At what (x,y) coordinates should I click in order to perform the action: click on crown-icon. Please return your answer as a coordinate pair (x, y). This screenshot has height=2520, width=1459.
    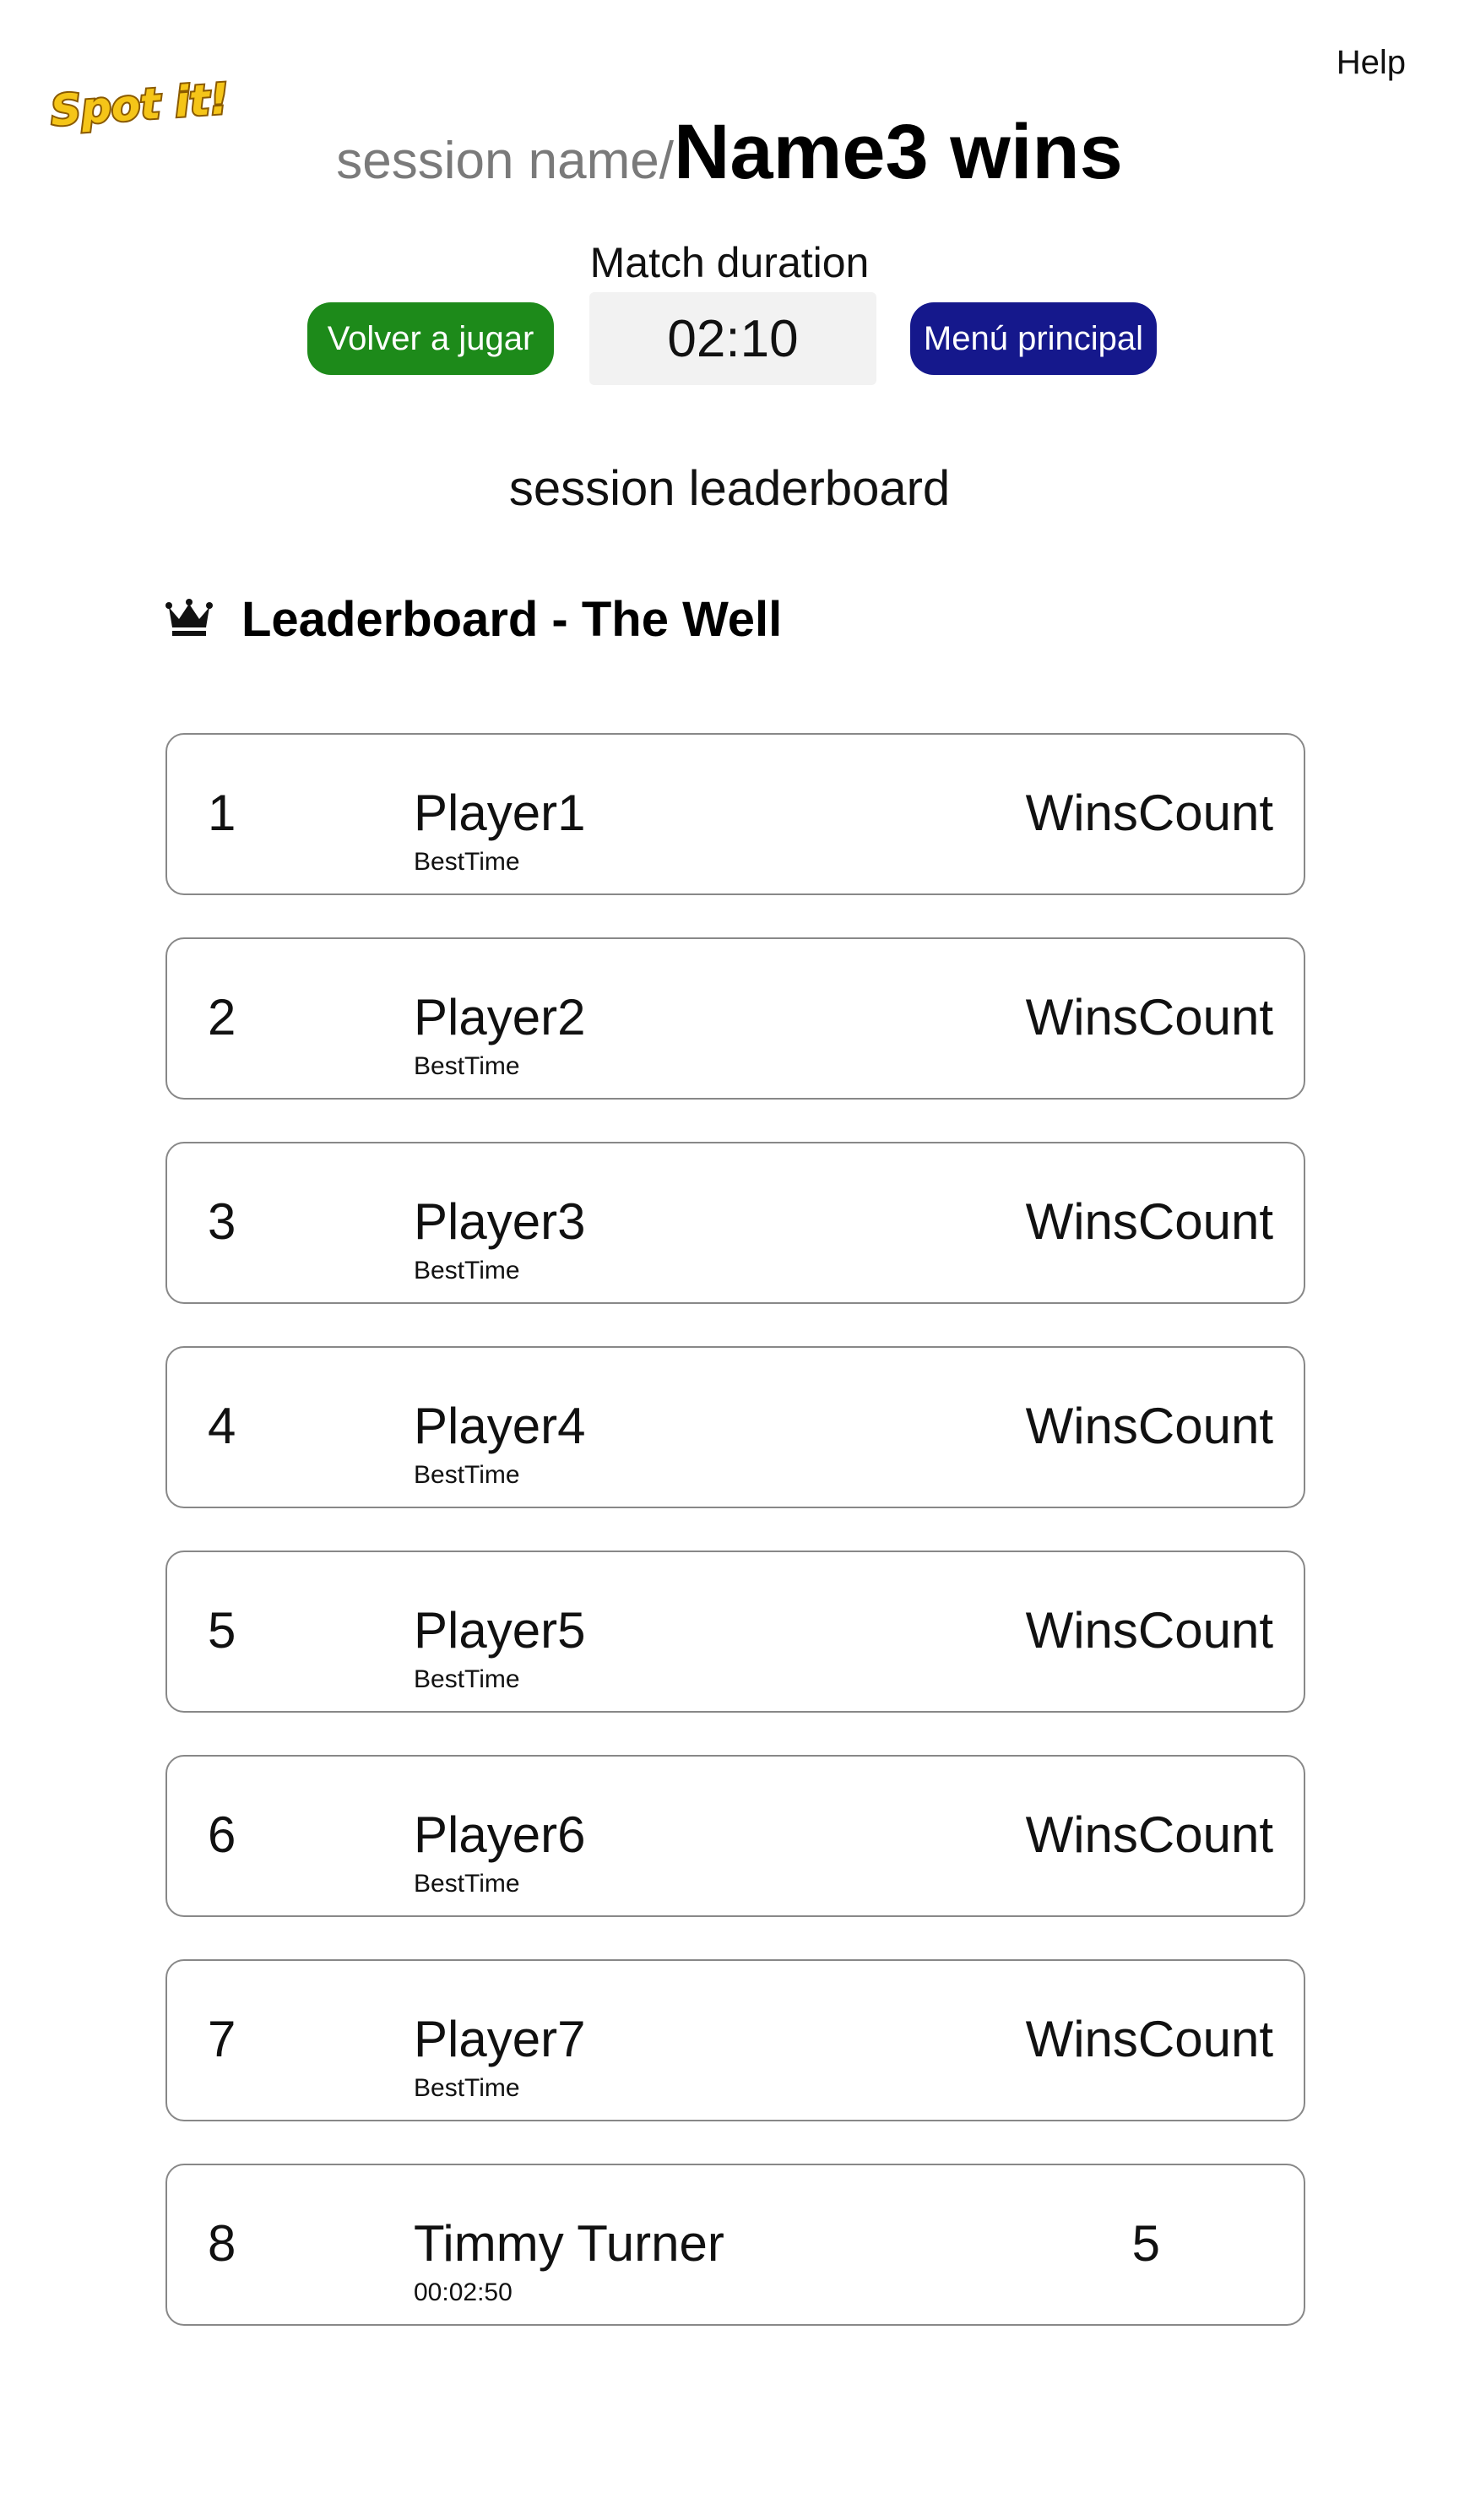
    Looking at the image, I should click on (189, 619).